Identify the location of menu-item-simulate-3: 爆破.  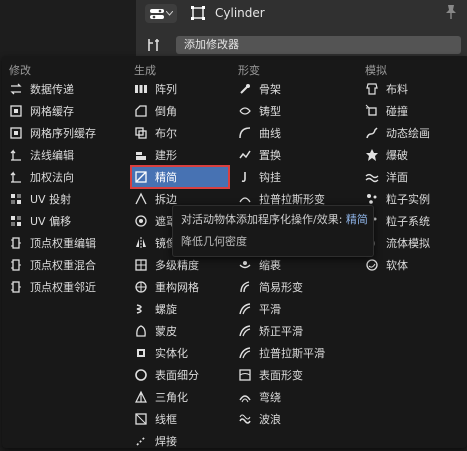
(386, 155).